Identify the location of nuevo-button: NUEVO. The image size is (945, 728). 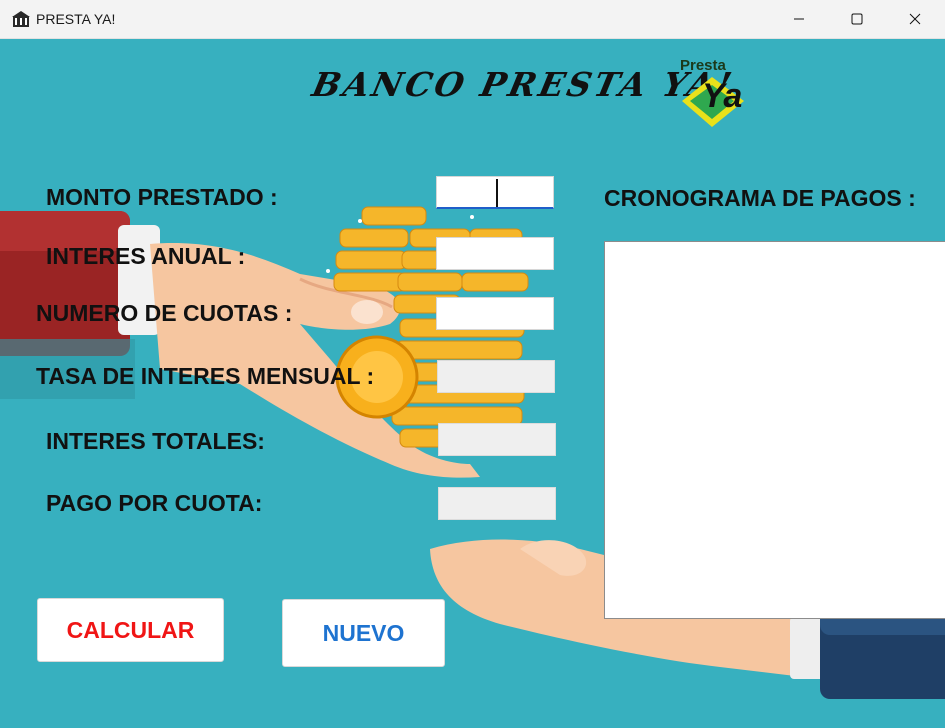
(363, 633).